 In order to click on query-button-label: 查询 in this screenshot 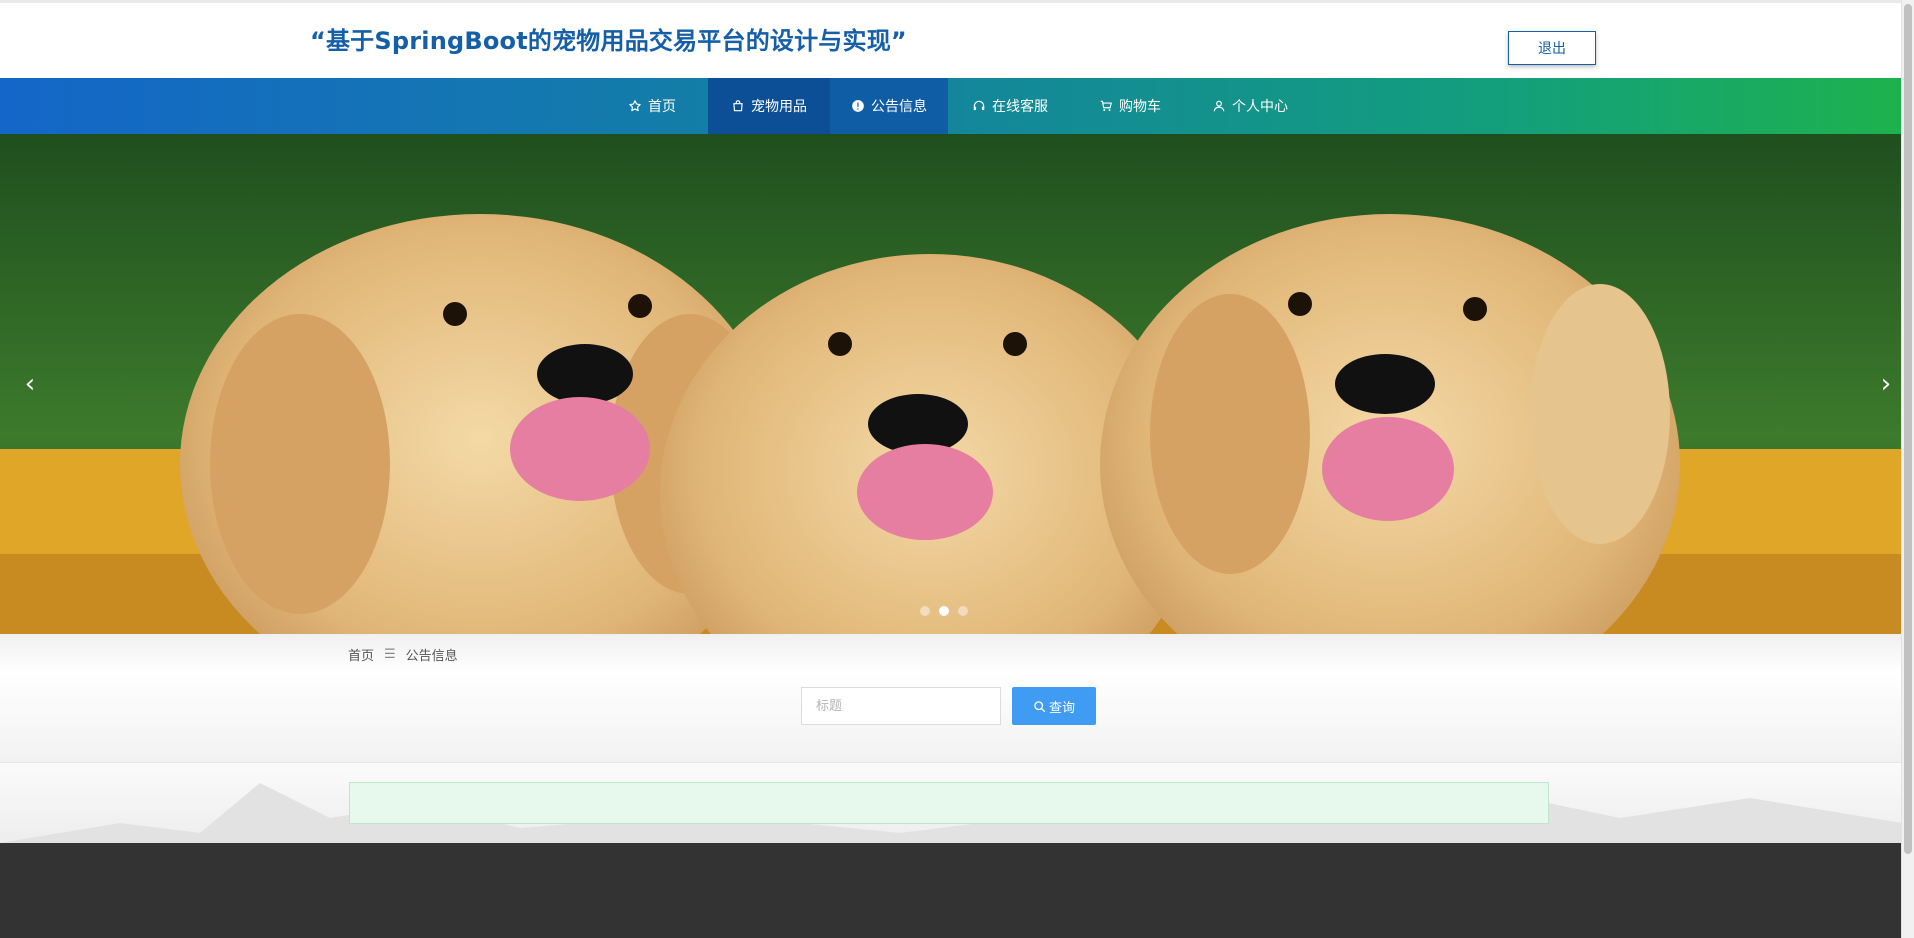, I will do `click(1061, 708)`.